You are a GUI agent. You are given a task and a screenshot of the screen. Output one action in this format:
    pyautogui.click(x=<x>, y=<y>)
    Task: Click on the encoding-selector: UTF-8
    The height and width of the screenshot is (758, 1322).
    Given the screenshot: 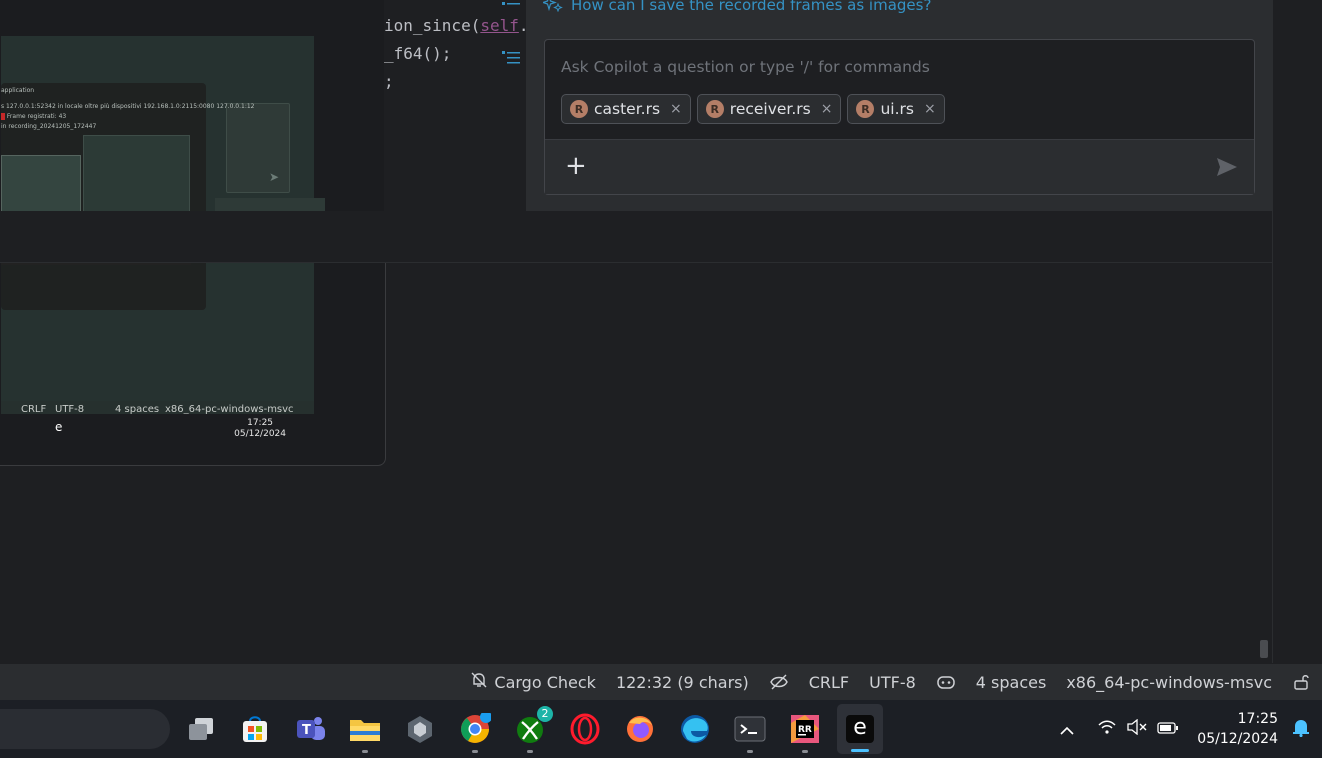 What is the action you would take?
    pyautogui.click(x=892, y=682)
    